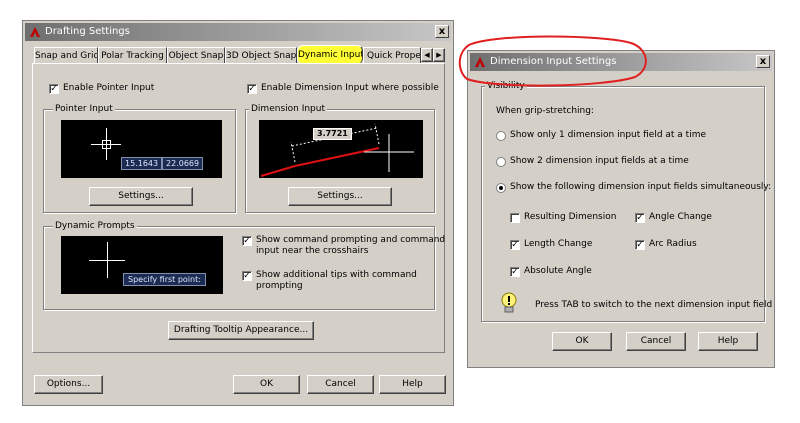 The image size is (800, 423). What do you see at coordinates (640, 218) in the screenshot?
I see `angle-change-checkbox: ✓` at bounding box center [640, 218].